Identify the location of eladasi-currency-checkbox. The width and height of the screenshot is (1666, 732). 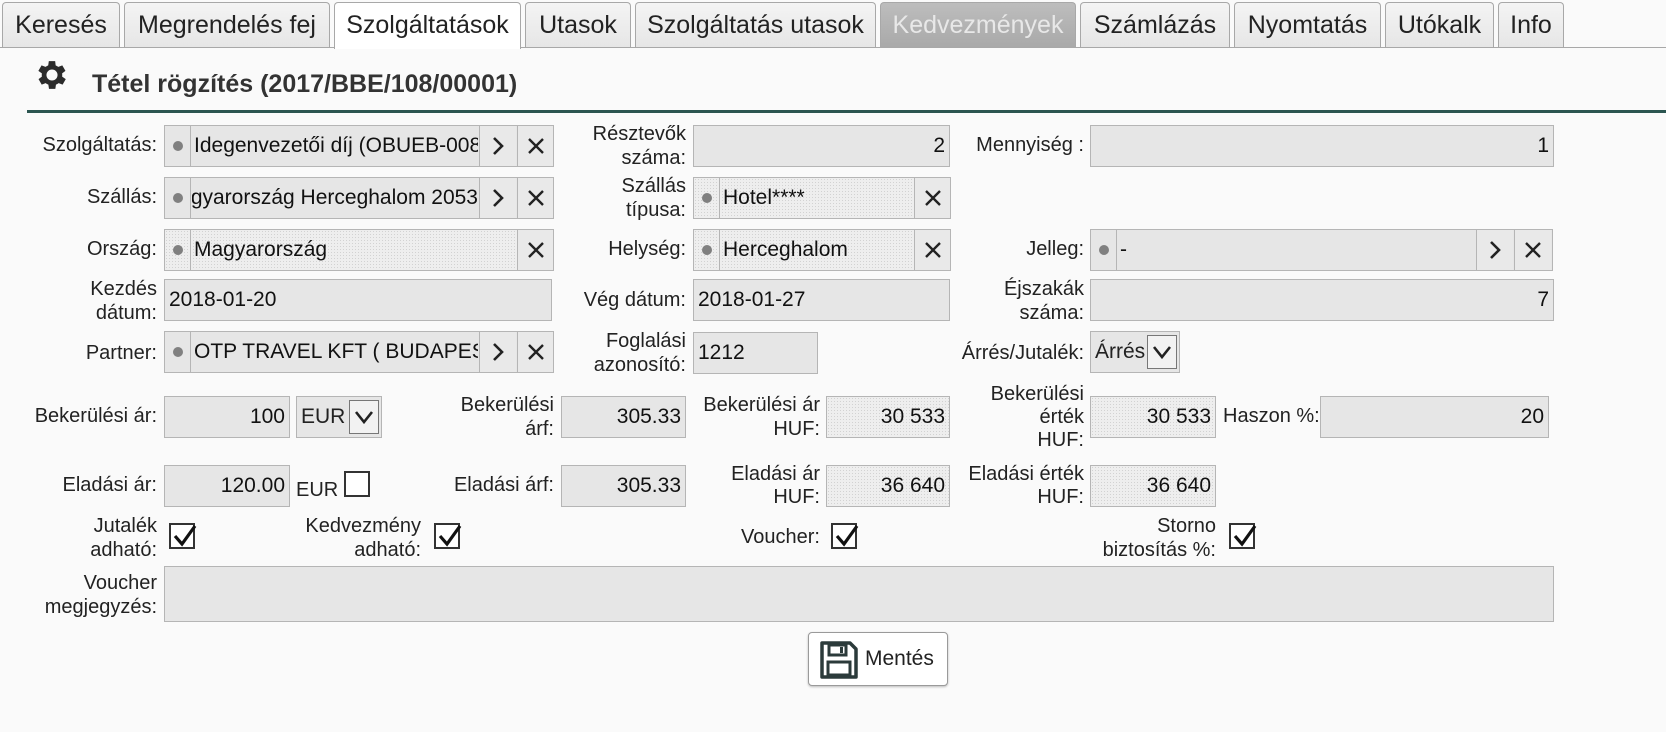
(357, 484).